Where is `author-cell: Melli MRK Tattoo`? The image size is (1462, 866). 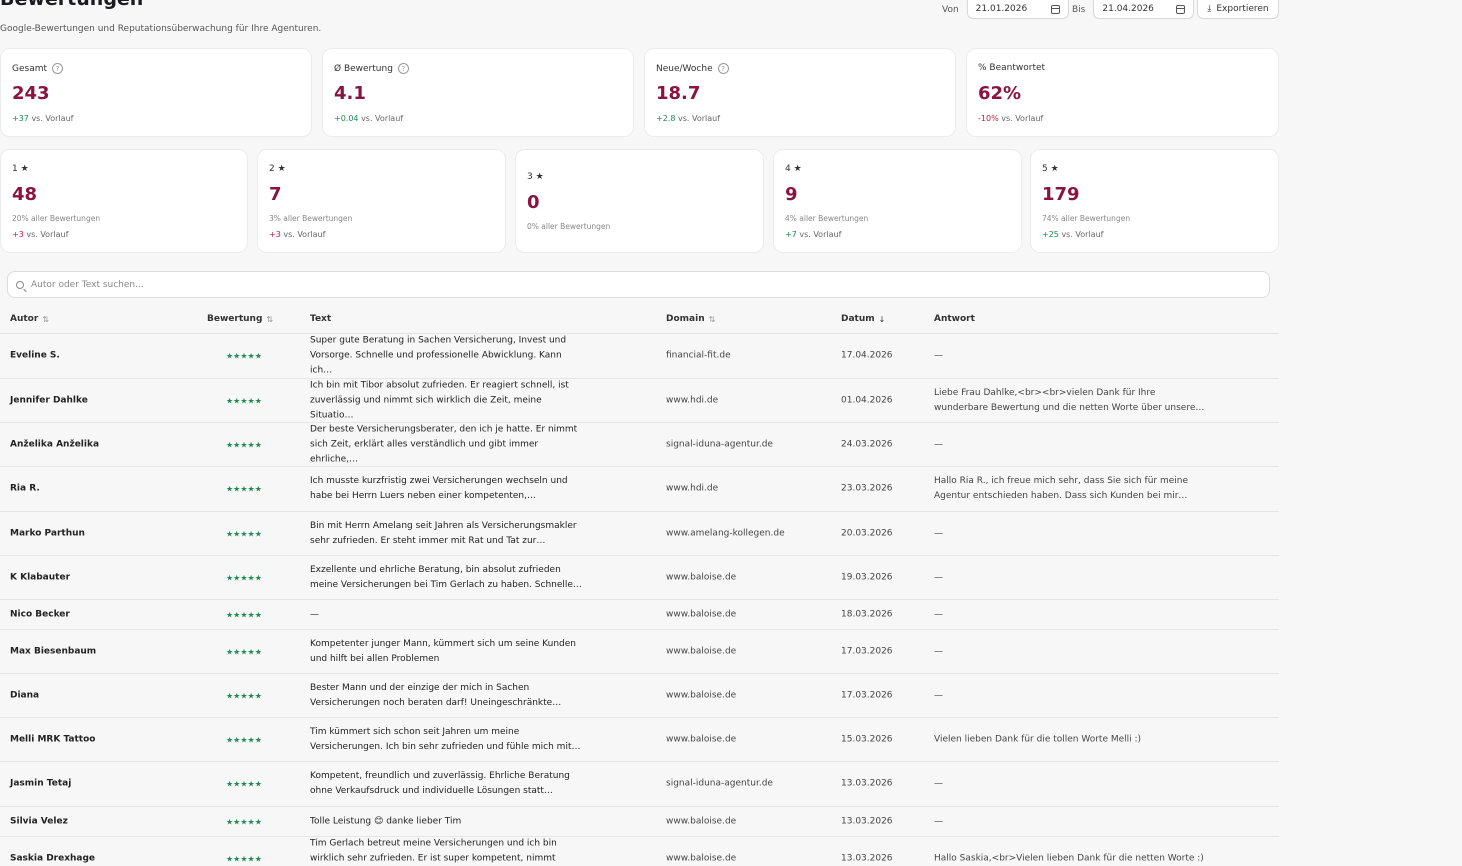 author-cell: Melli MRK Tattoo is located at coordinates (53, 739).